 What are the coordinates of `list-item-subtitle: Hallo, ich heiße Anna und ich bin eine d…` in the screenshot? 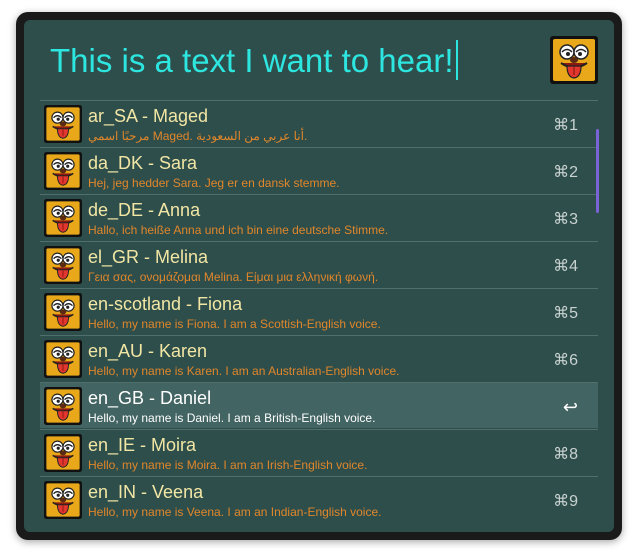 It's located at (238, 230).